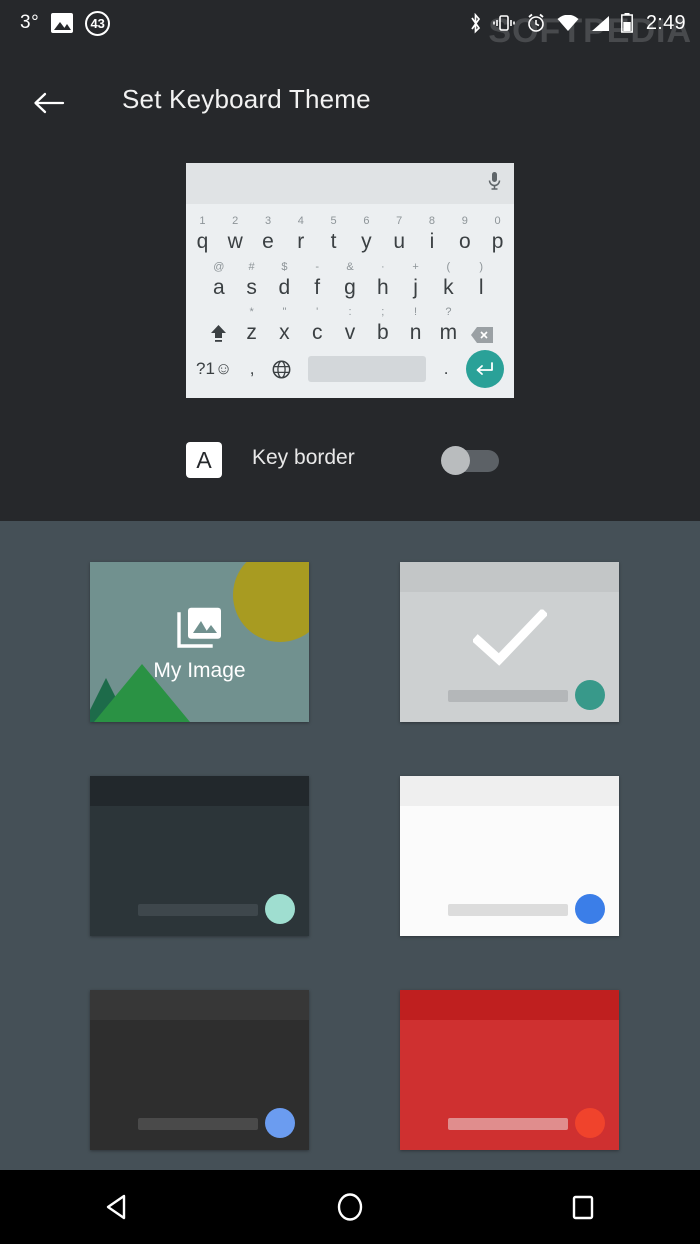  Describe the element at coordinates (235, 234) in the screenshot. I see `key-w: 2w` at that location.